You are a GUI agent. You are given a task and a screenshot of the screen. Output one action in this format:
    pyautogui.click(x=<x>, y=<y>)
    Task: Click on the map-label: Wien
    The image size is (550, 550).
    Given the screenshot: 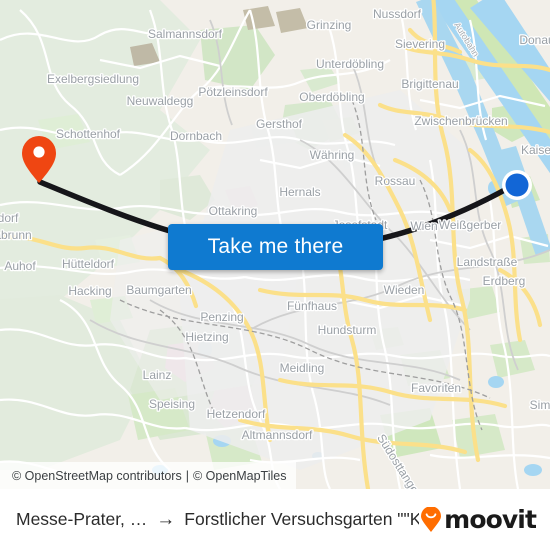 What is the action you would take?
    pyautogui.click(x=423, y=226)
    